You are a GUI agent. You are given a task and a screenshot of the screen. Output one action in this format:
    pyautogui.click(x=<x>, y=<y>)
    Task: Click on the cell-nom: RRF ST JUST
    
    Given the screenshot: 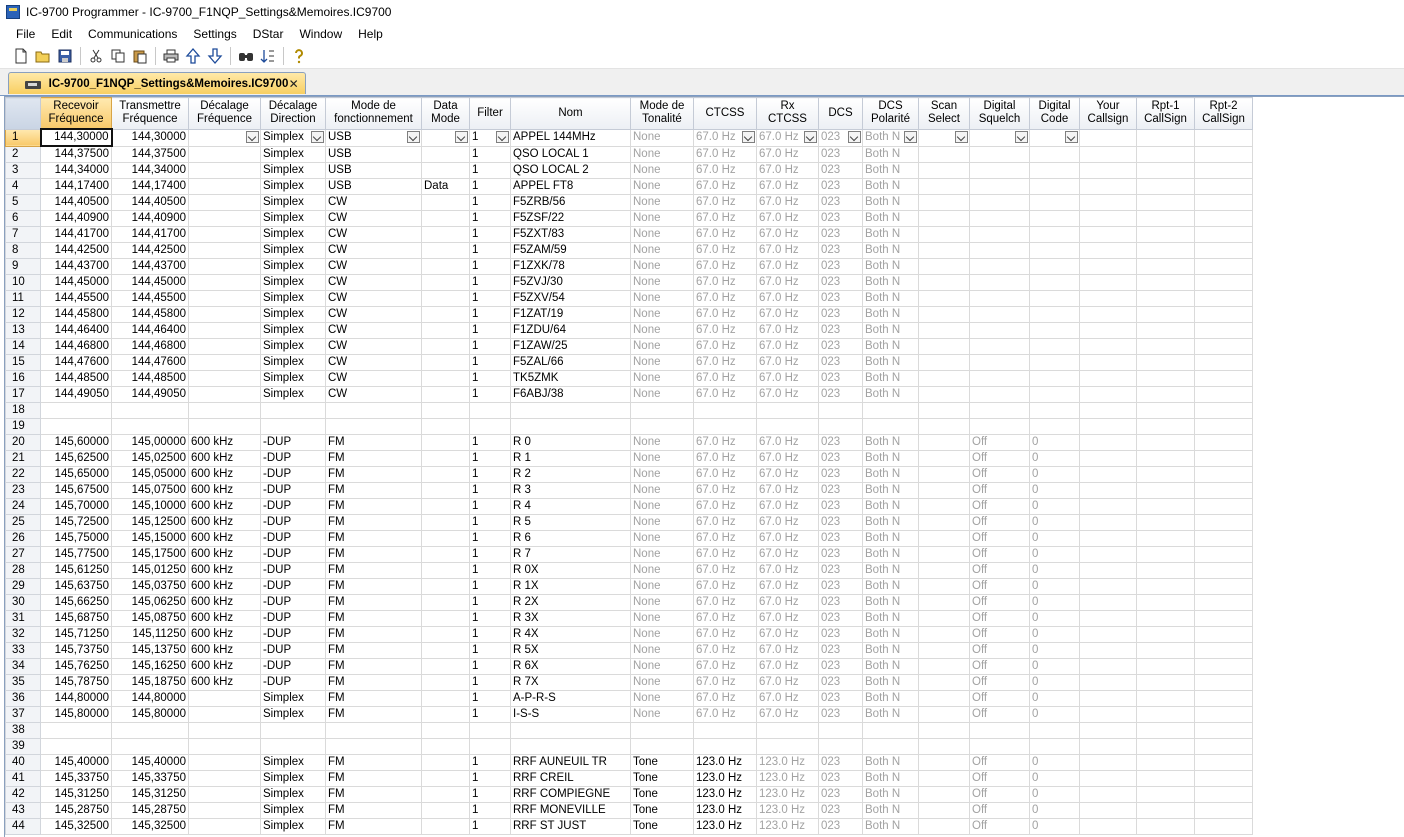 What is the action you would take?
    pyautogui.click(x=570, y=826)
    